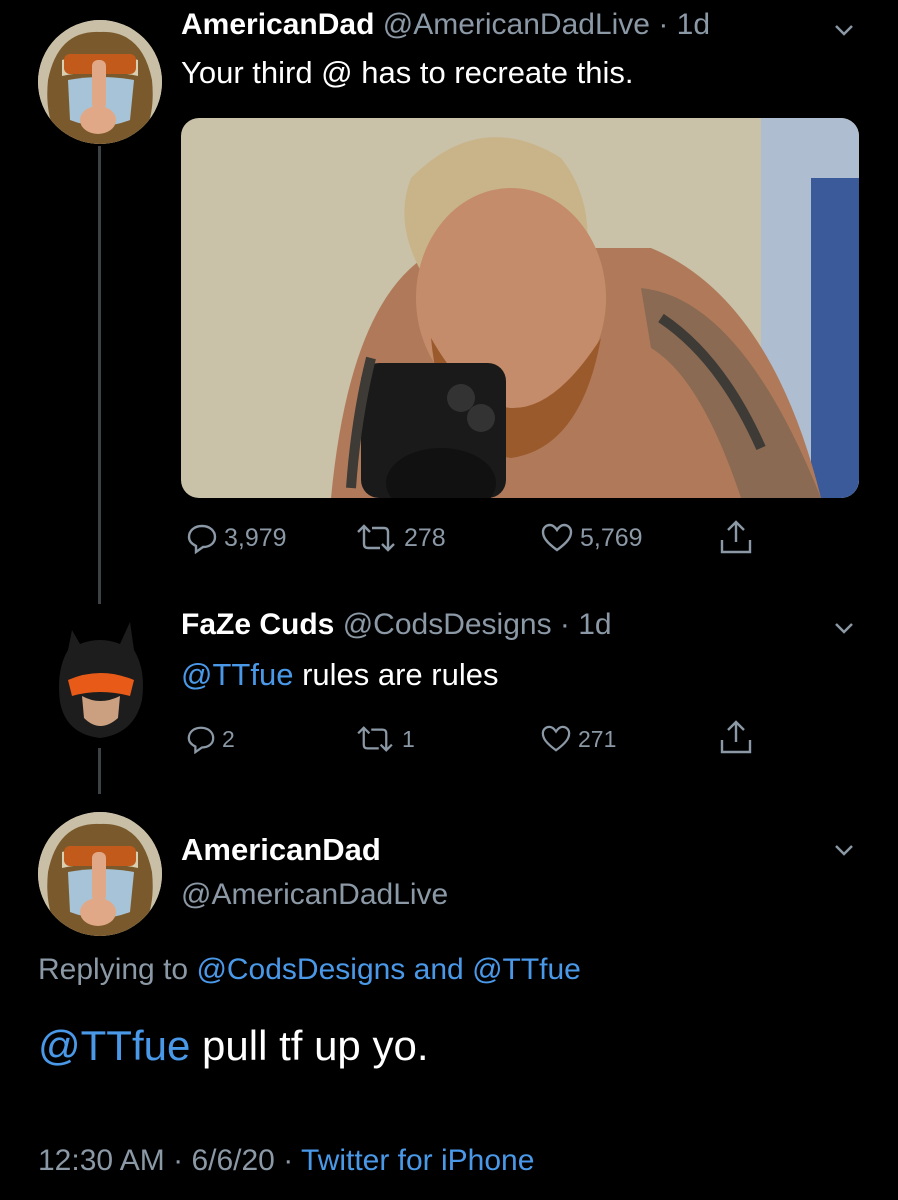 This screenshot has height=1200, width=898. What do you see at coordinates (228, 738) in the screenshot?
I see `reply-count: 2` at bounding box center [228, 738].